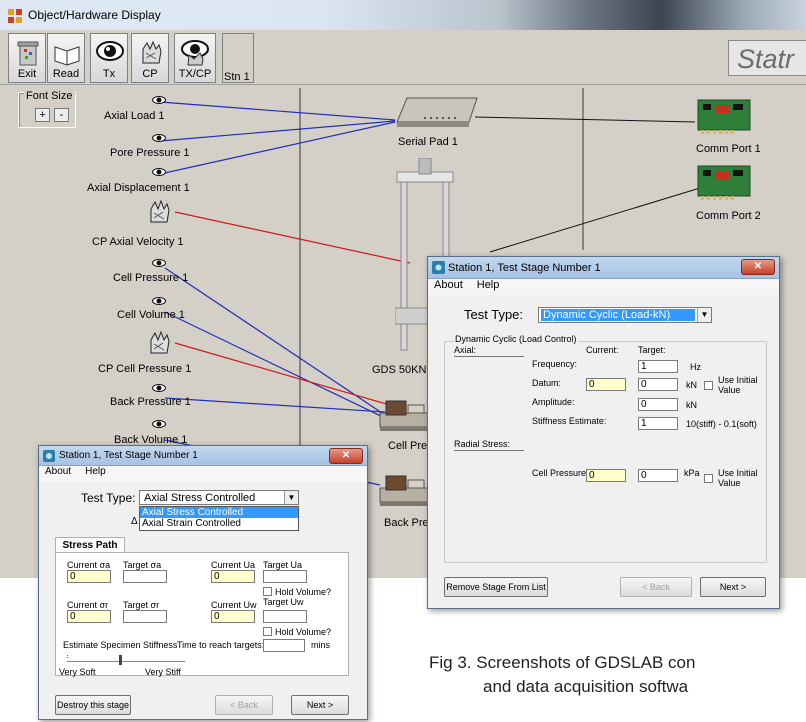 The height and width of the screenshot is (722, 806). What do you see at coordinates (90, 545) in the screenshot?
I see `tab-stress-path: Stress Path` at bounding box center [90, 545].